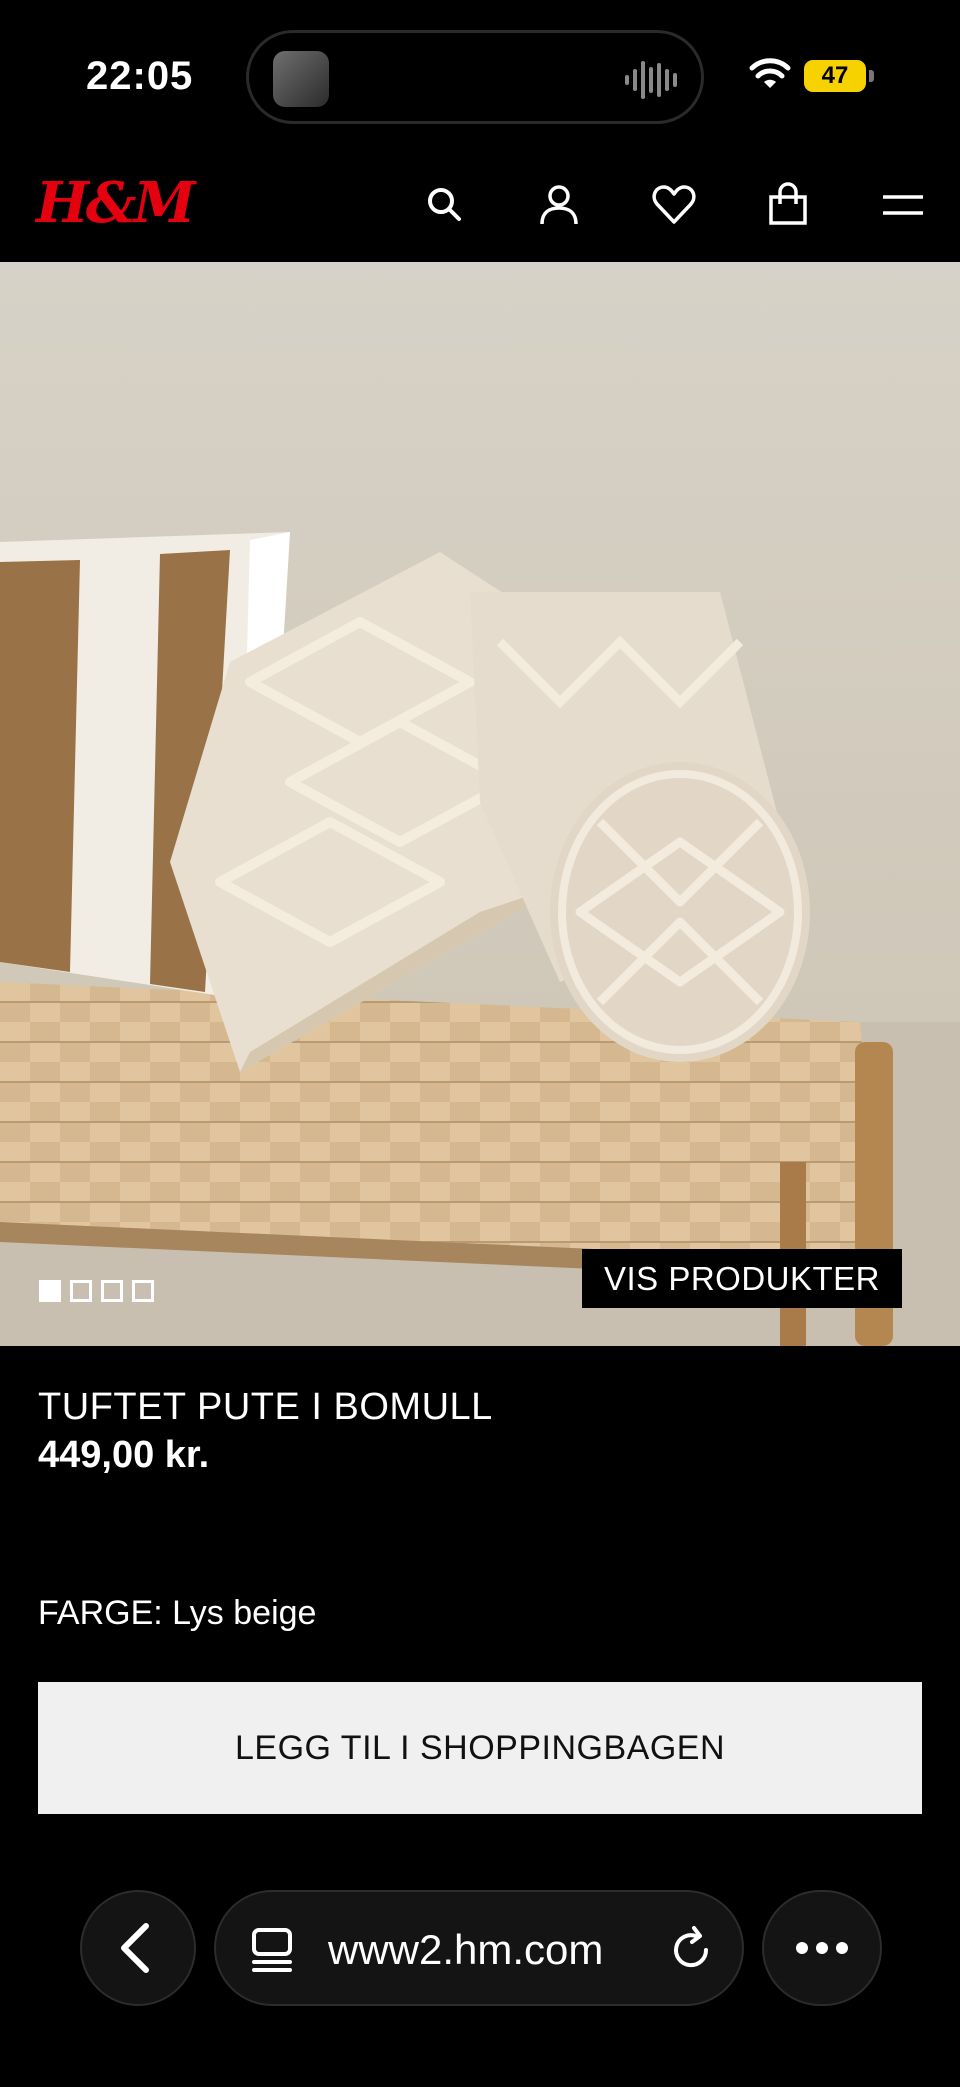  I want to click on color-label: FARGE:, so click(100, 1613).